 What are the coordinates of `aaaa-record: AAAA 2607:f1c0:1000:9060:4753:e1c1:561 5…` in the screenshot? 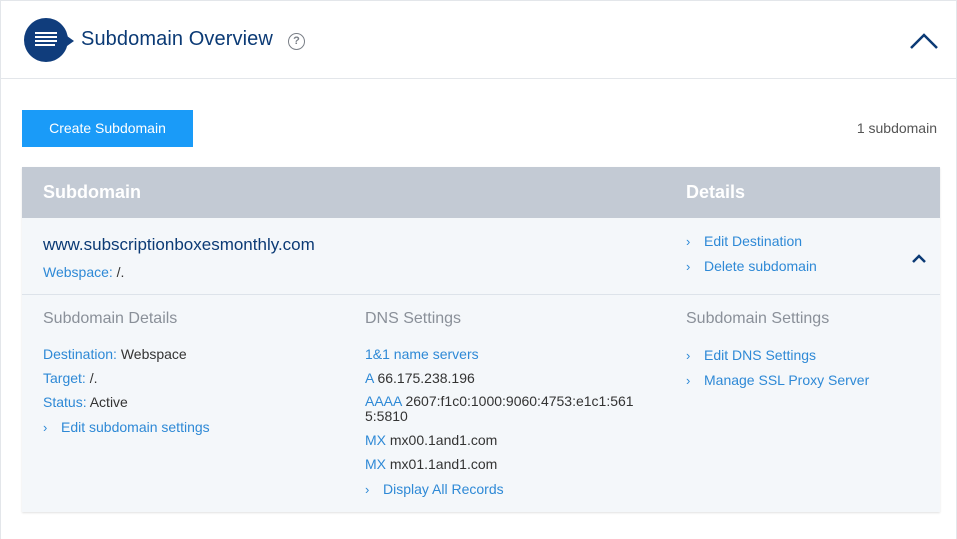 It's located at (499, 409).